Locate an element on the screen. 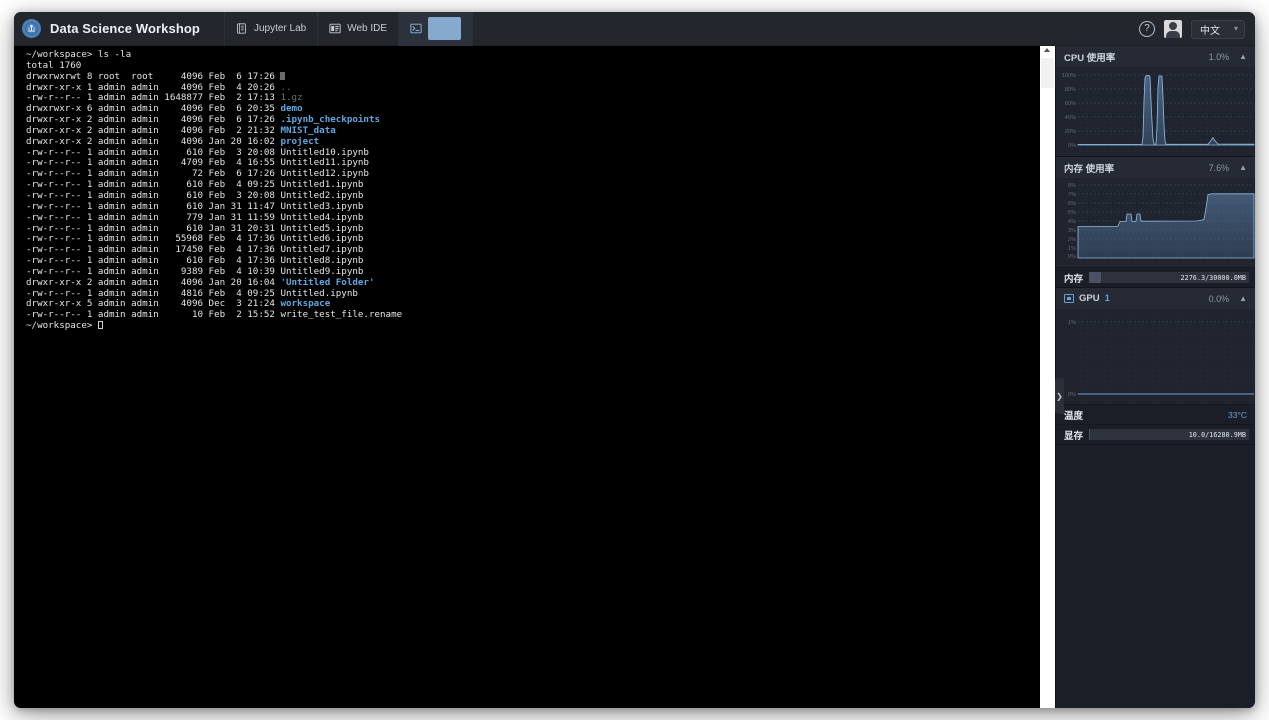 Image resolution: width=1269 pixels, height=720 pixels. cpu-panel: CPU 使用率 1.0% ▲ 100% 80% 60% 40% 20% 0% is located at coordinates (1155, 101).